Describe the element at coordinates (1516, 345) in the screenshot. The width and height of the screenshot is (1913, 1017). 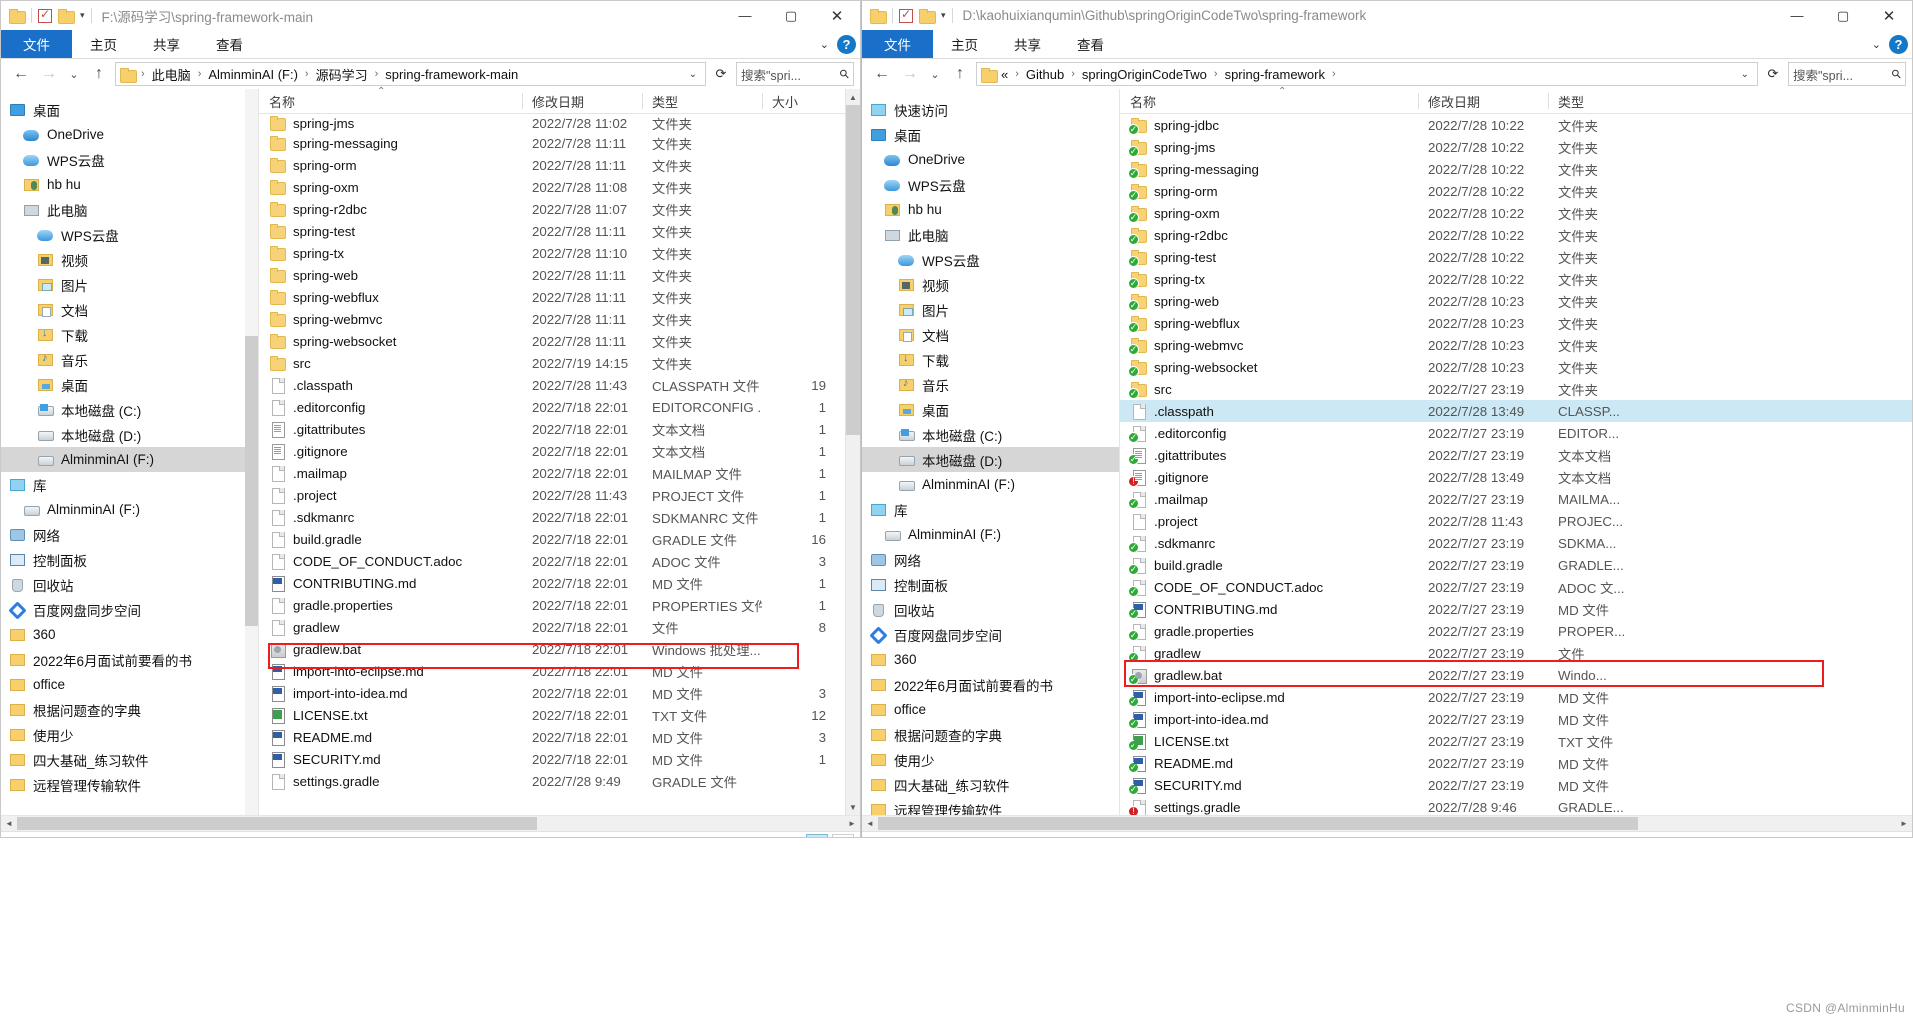
I see `table-row: ✓ spring-webmvc 2022/7/28 10:23 文件夹` at that location.